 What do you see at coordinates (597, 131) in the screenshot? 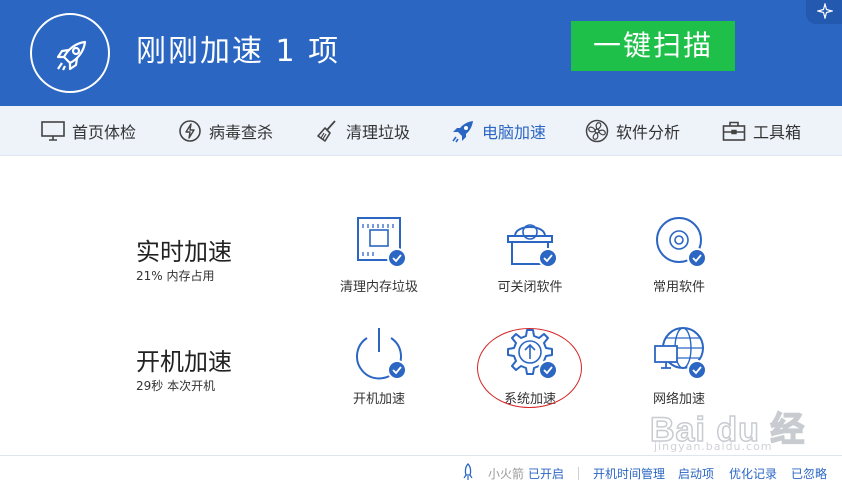
I see `fan-icon` at bounding box center [597, 131].